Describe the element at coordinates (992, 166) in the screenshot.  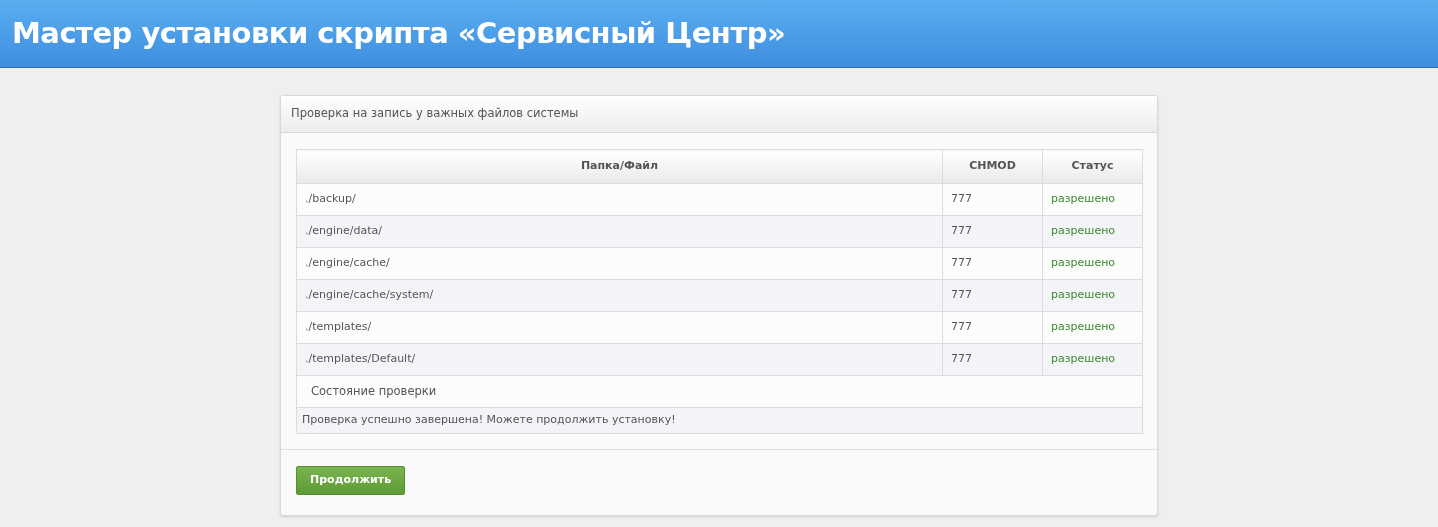
I see `column-header: CHMOD` at that location.